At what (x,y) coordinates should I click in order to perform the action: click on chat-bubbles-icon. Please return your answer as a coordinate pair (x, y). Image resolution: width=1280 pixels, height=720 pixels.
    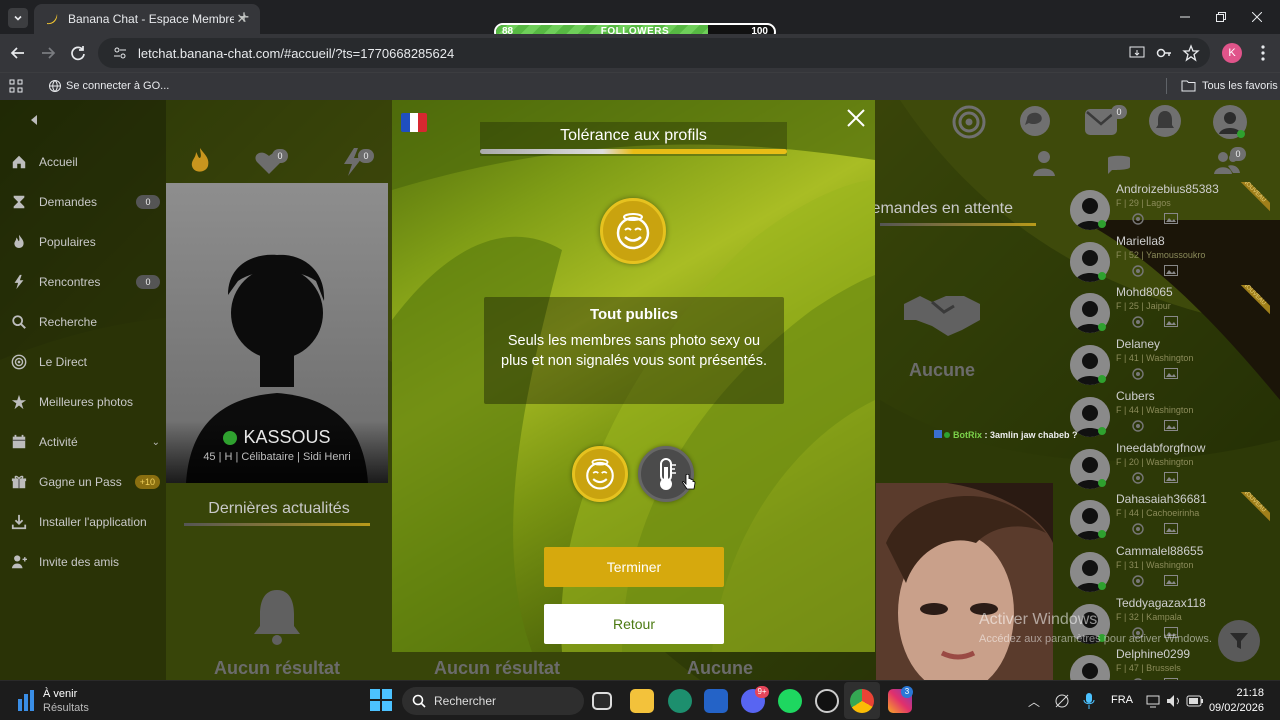
    Looking at the image, I should click on (1035, 122).